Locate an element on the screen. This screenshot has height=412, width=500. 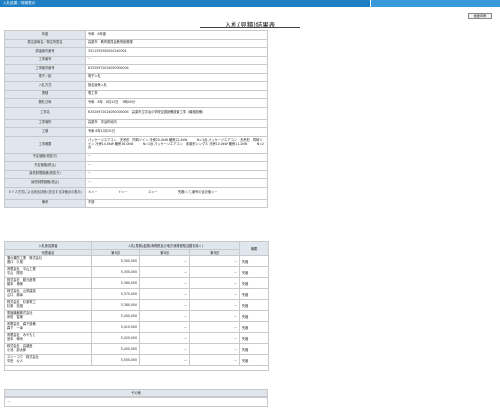
rep-name: 平山 陽男 is located at coordinates (15, 273).